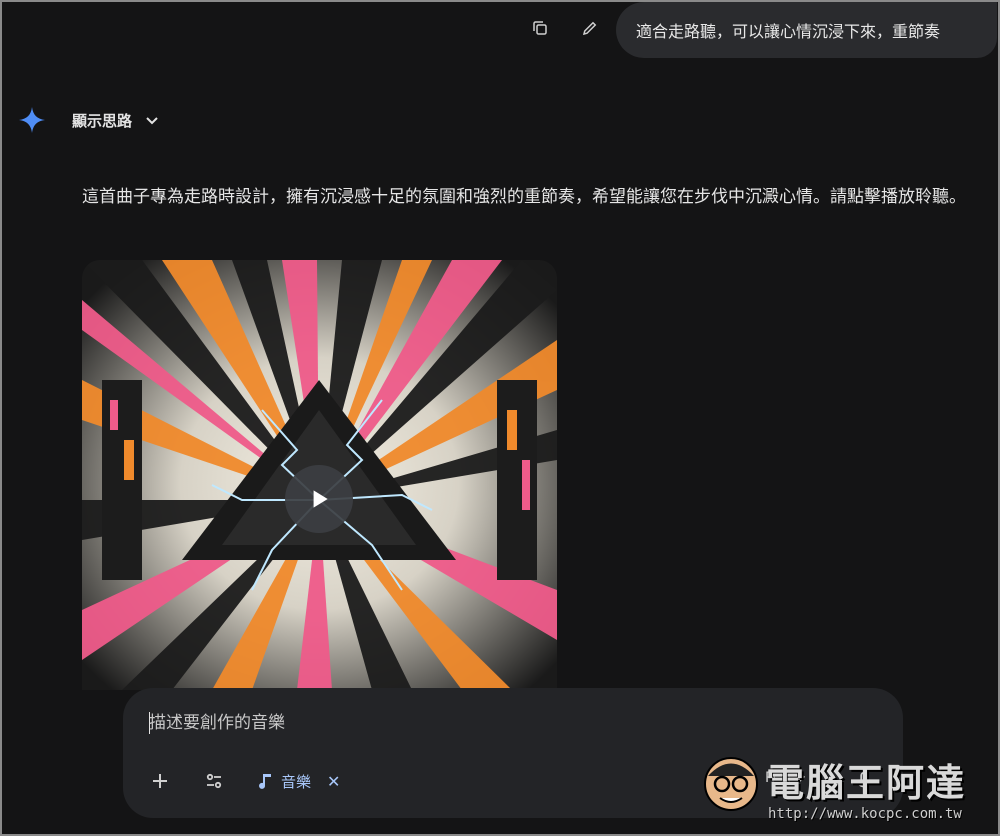 This screenshot has width=1000, height=836. Describe the element at coordinates (540, 28) in the screenshot. I see `copy-icon` at that location.